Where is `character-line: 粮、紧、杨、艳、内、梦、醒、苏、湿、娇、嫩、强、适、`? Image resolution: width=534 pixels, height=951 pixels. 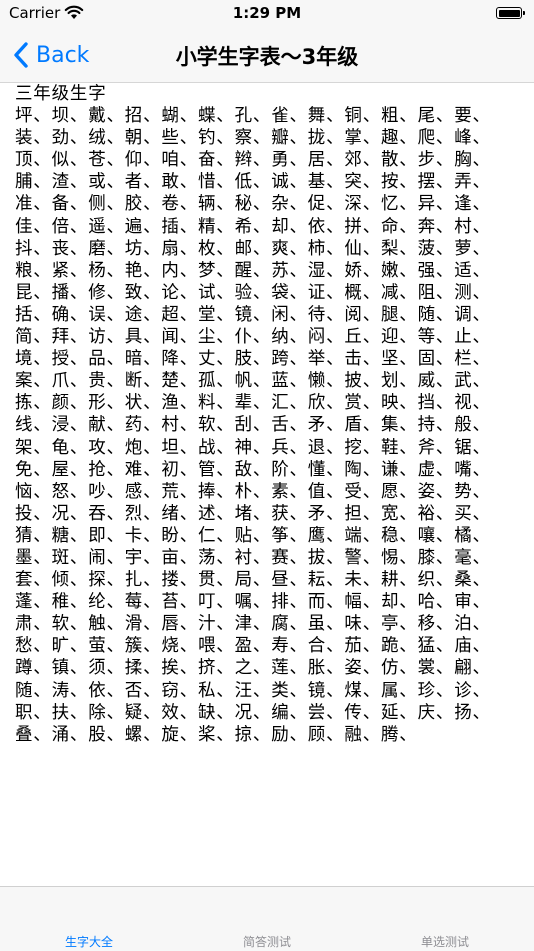 character-line: 粮、紧、杨、艳、内、梦、醒、苏、湿、娇、嫩、强、适、 is located at coordinates (253, 270).